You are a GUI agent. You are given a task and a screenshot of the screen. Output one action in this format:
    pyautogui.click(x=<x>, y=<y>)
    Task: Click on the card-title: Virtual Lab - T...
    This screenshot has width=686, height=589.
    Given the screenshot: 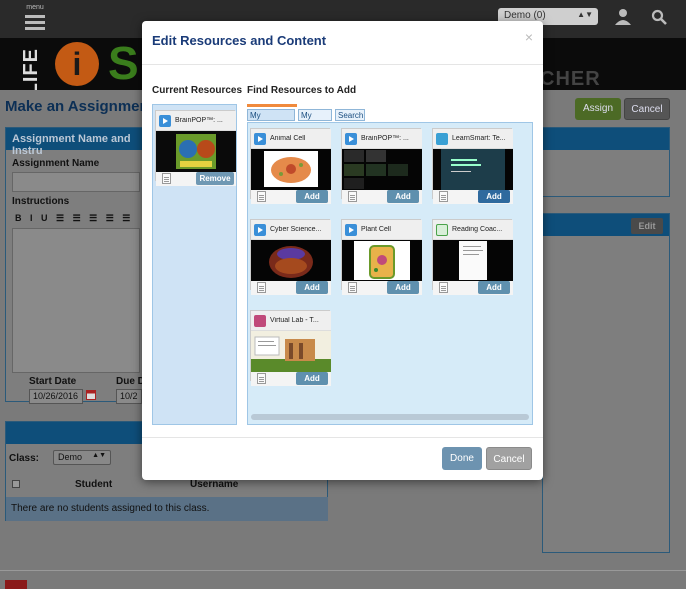 What is the action you would take?
    pyautogui.click(x=294, y=320)
    